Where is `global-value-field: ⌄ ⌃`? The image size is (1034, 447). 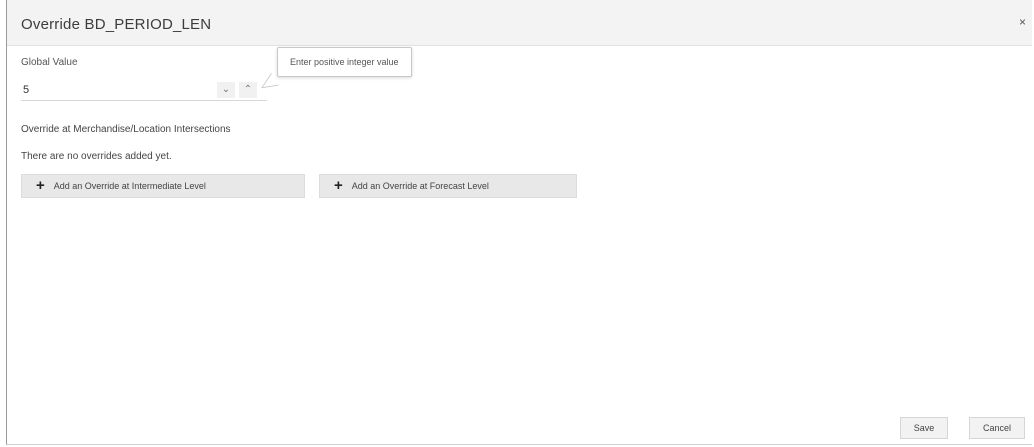
global-value-field: ⌄ ⌃ is located at coordinates (144, 90).